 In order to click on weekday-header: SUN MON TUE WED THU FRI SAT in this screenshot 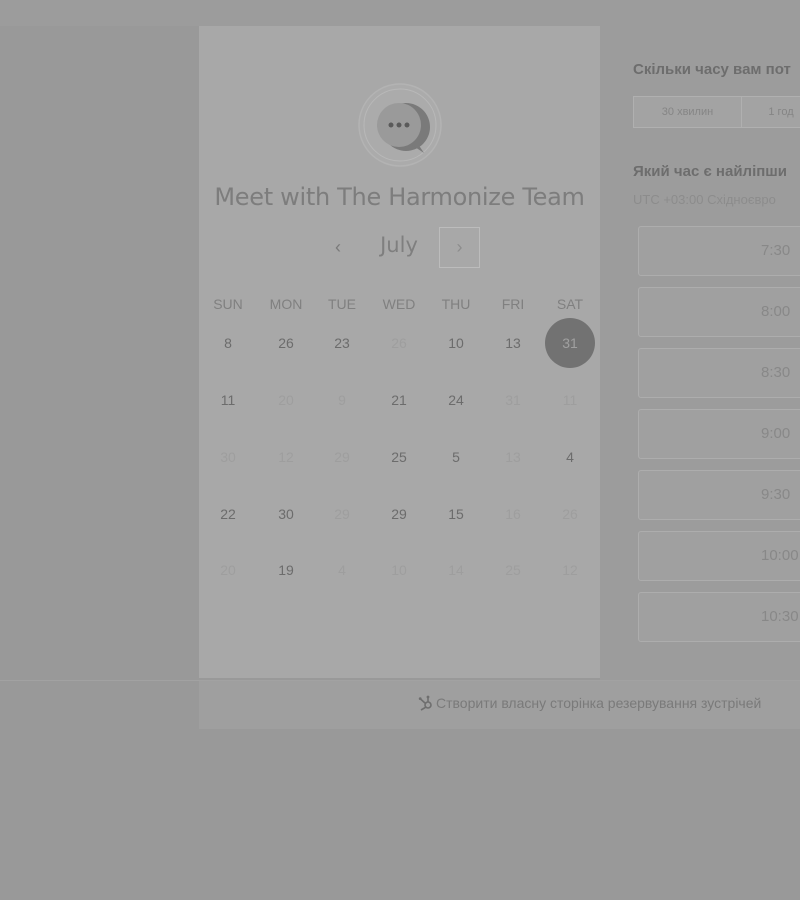, I will do `click(399, 306)`.